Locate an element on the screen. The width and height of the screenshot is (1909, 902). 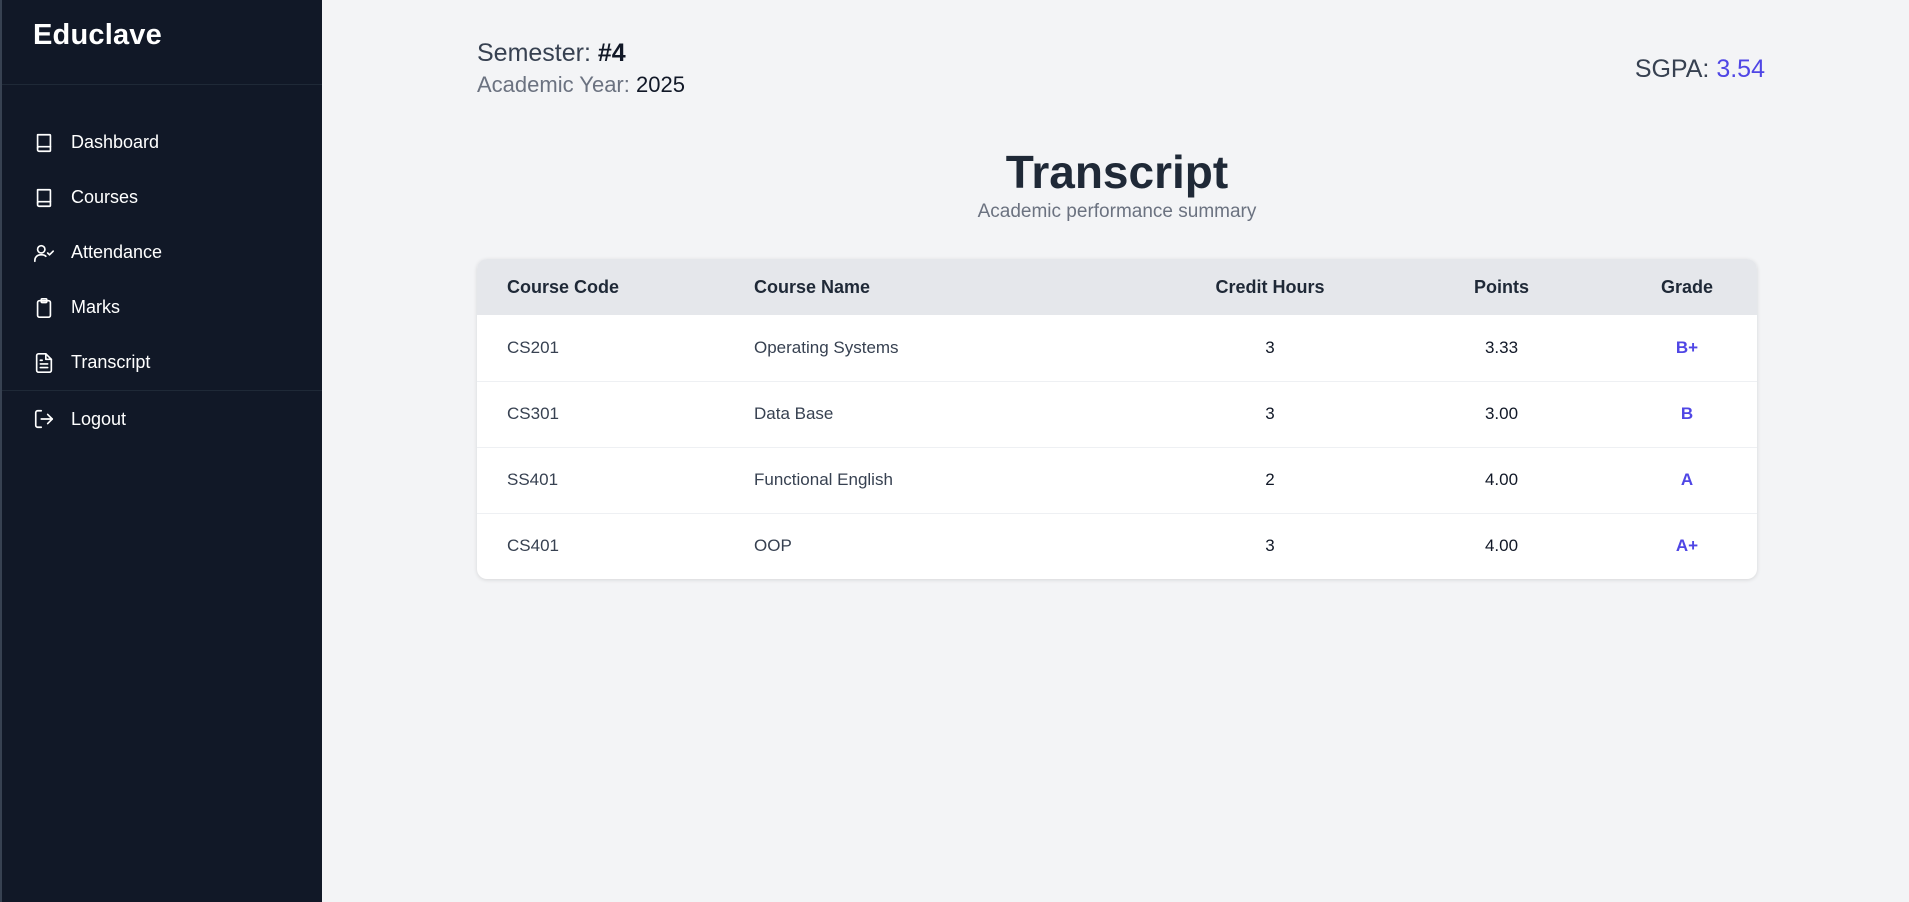
column-header-grade: Grade is located at coordinates (1687, 286).